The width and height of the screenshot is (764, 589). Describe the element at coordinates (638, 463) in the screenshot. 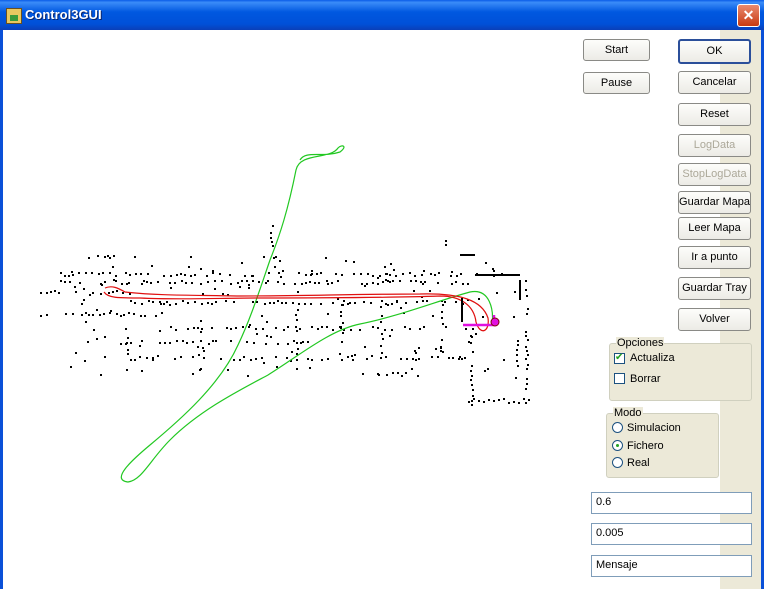

I see `real-label: Real` at that location.